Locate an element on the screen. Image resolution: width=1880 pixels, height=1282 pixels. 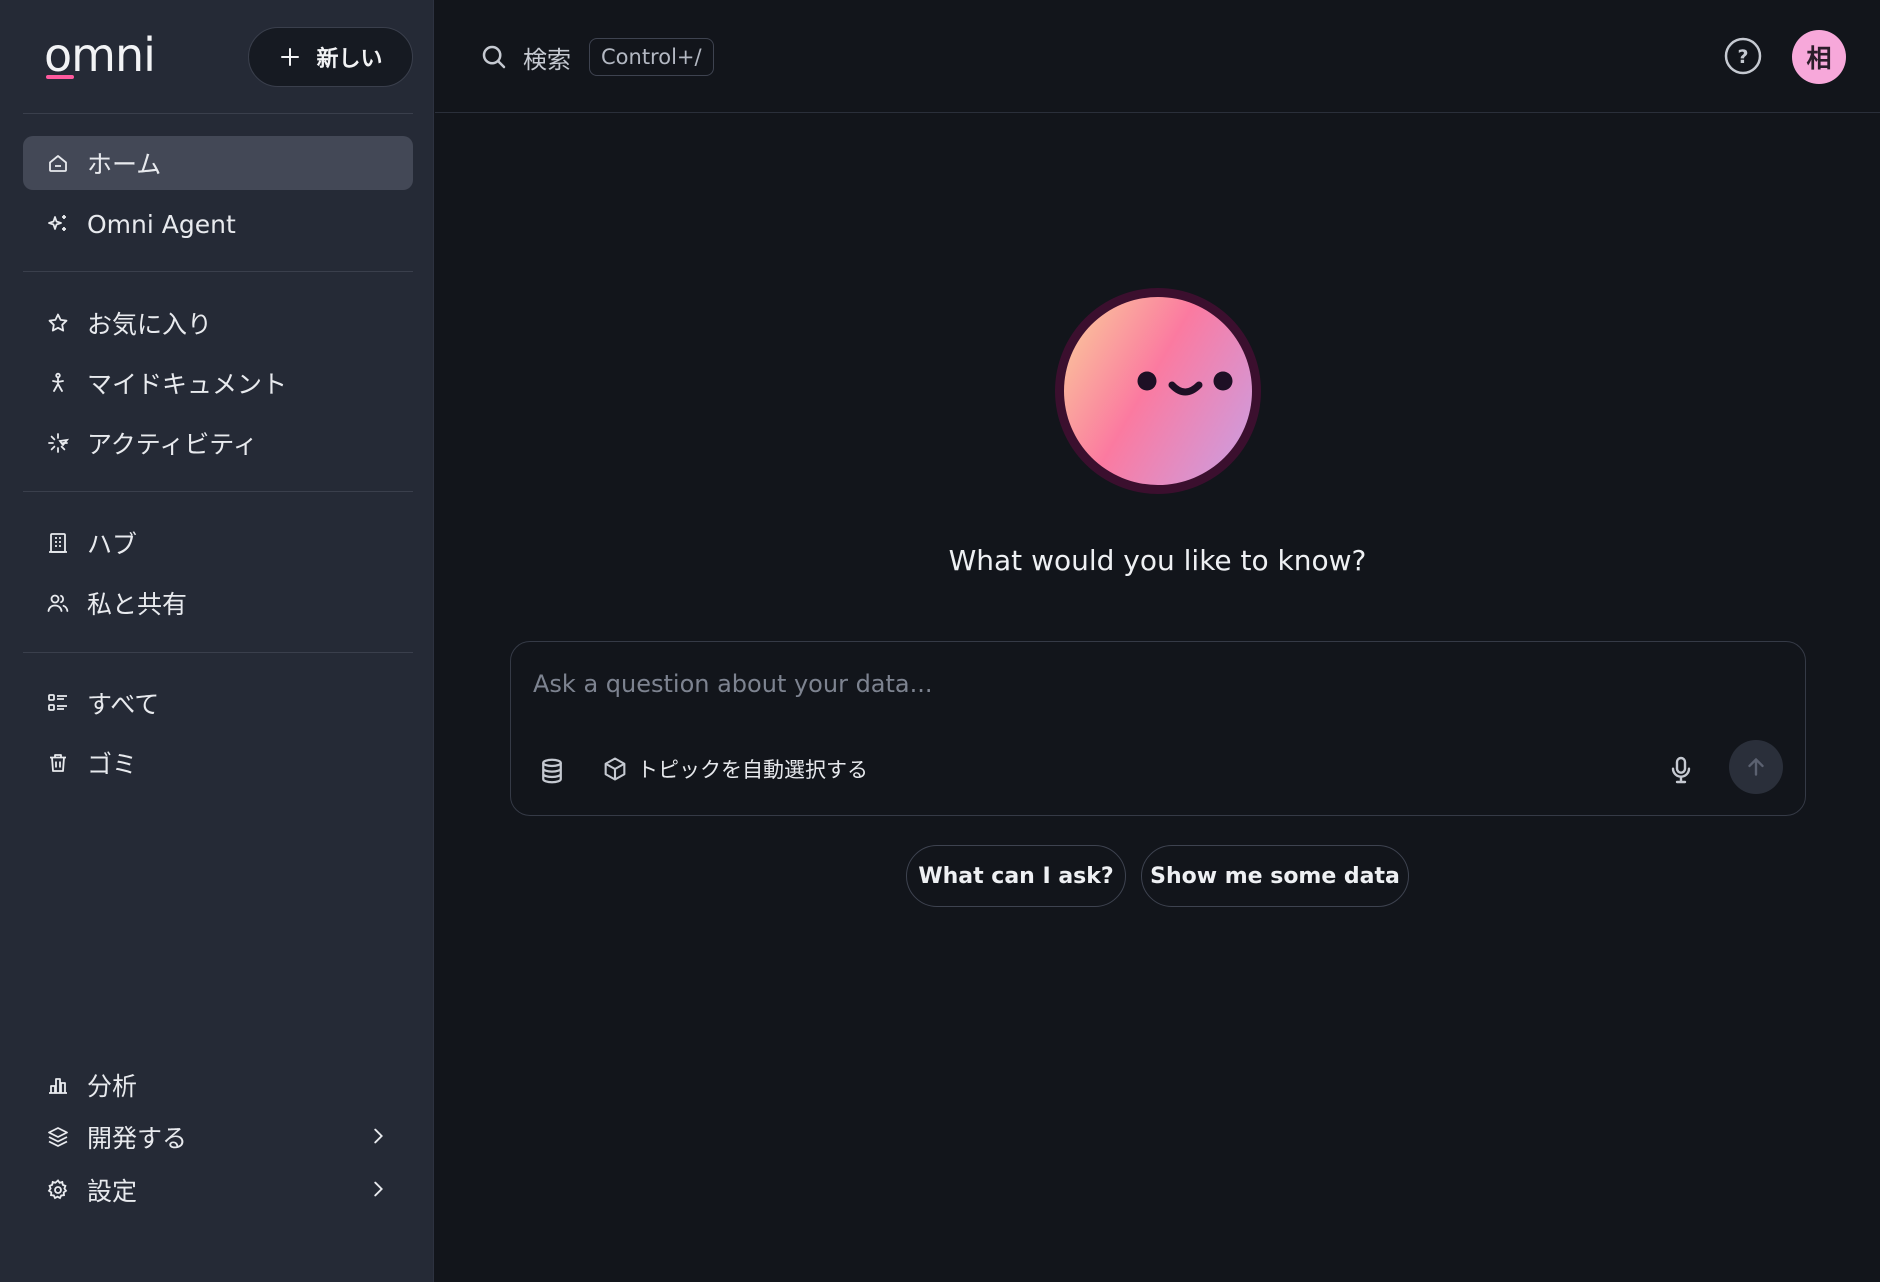
help-icon: ? is located at coordinates (1743, 56).